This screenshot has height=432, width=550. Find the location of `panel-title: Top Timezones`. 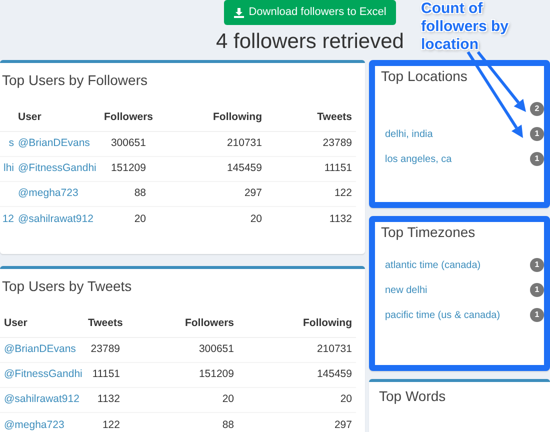

panel-title: Top Timezones is located at coordinates (428, 232).